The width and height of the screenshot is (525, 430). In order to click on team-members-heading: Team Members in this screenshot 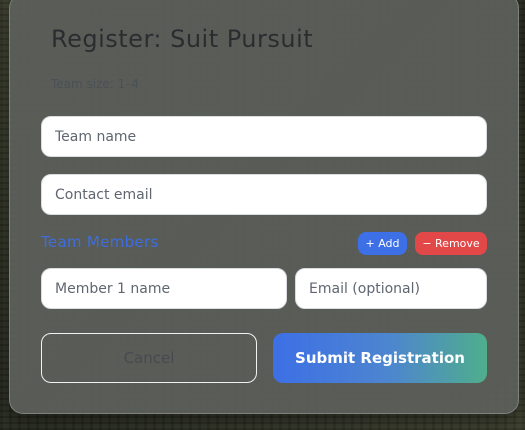, I will do `click(100, 242)`.